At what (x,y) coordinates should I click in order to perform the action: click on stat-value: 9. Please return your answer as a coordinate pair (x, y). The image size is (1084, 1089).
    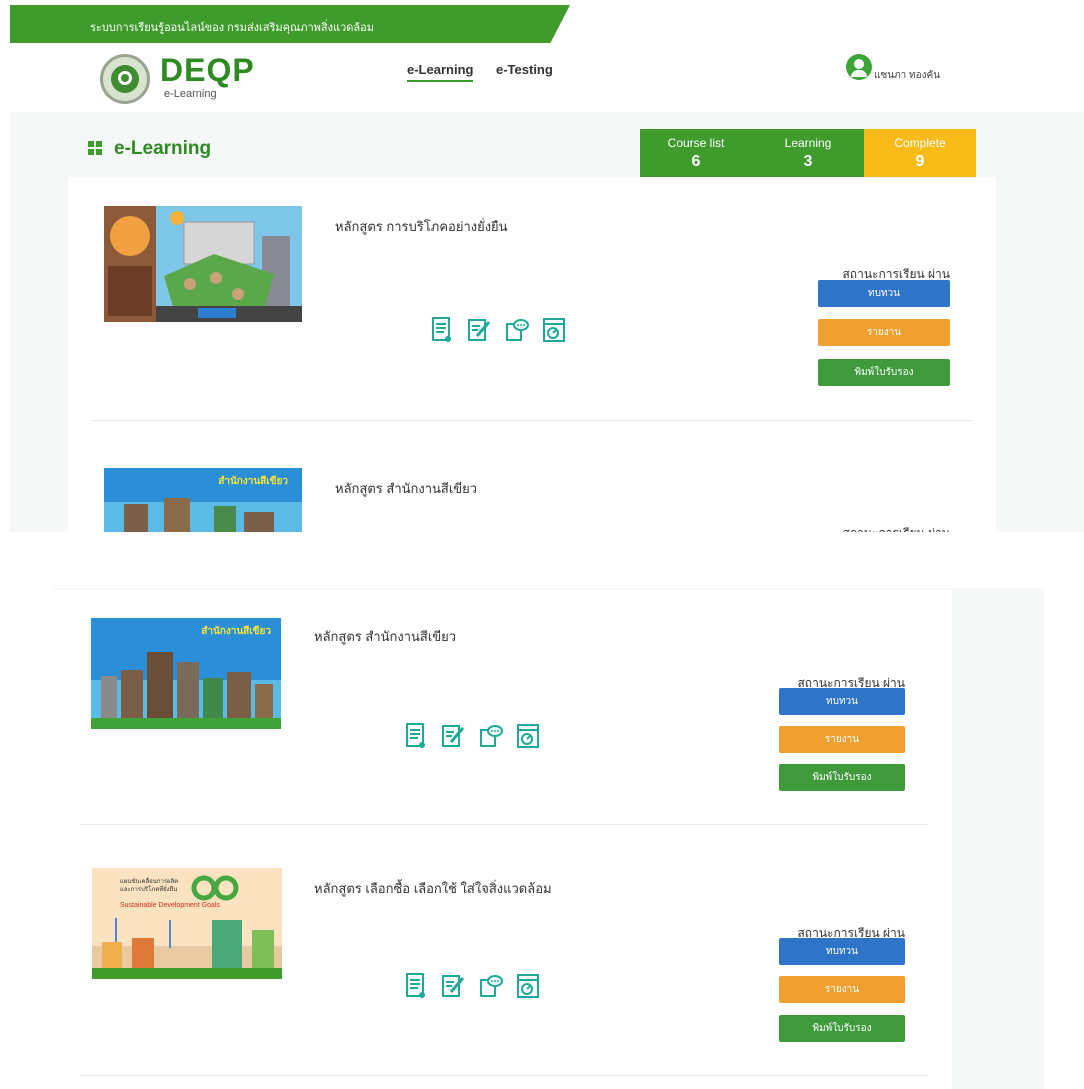
    Looking at the image, I should click on (920, 161).